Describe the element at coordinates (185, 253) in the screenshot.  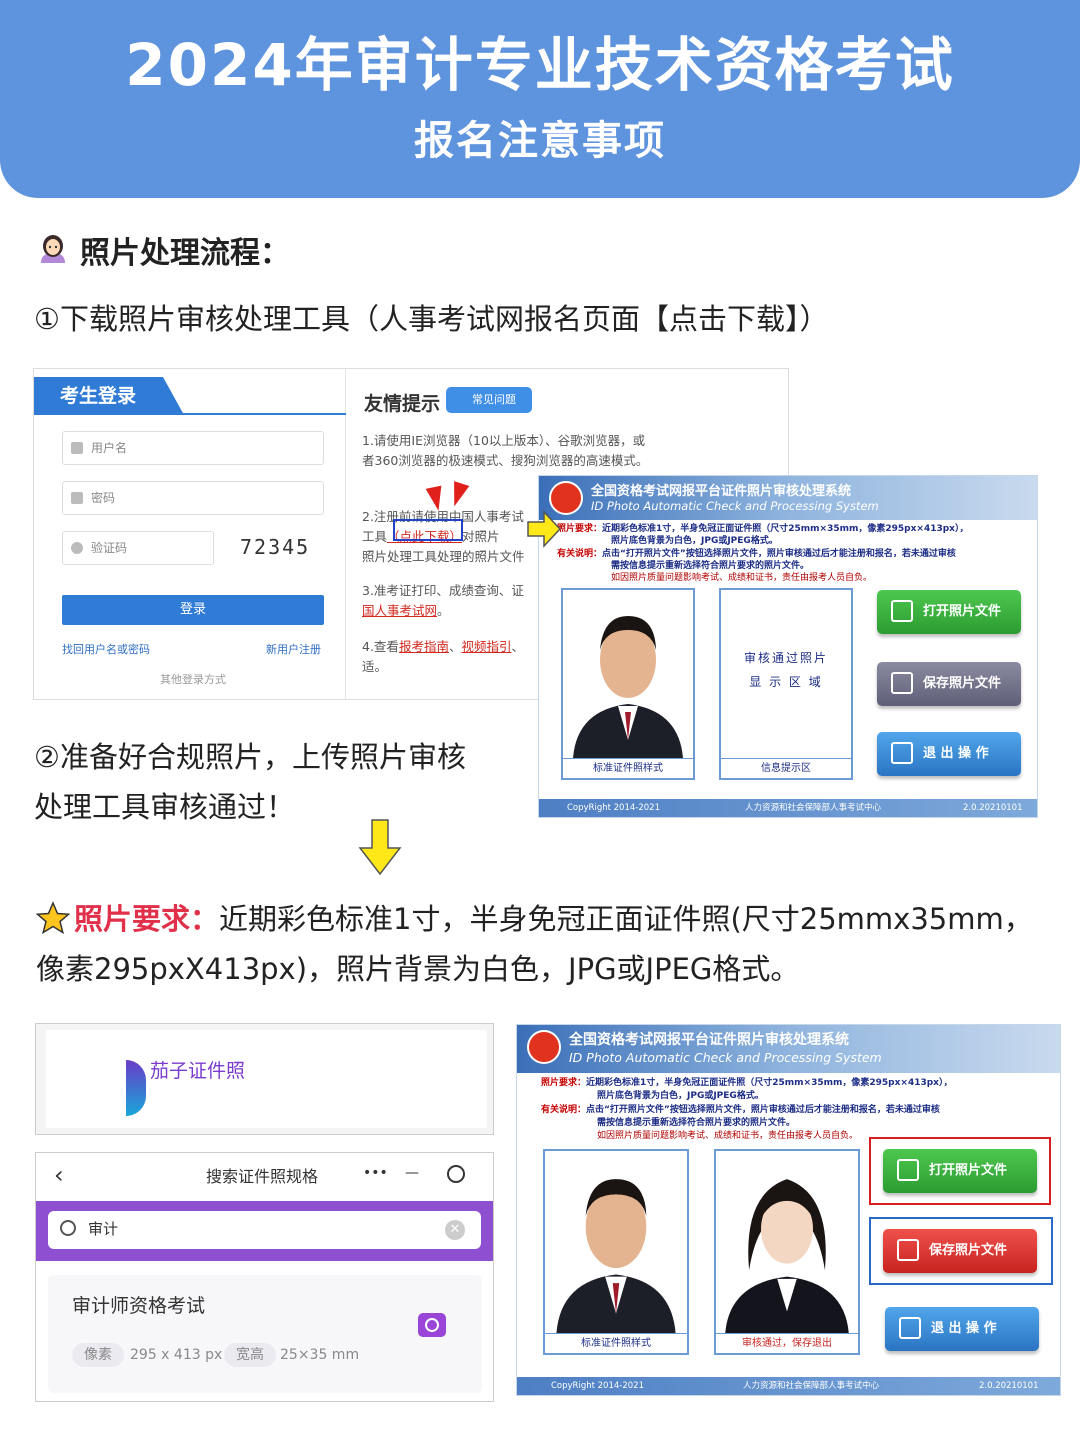
I see `section-title-text: 照片处理流程：` at that location.